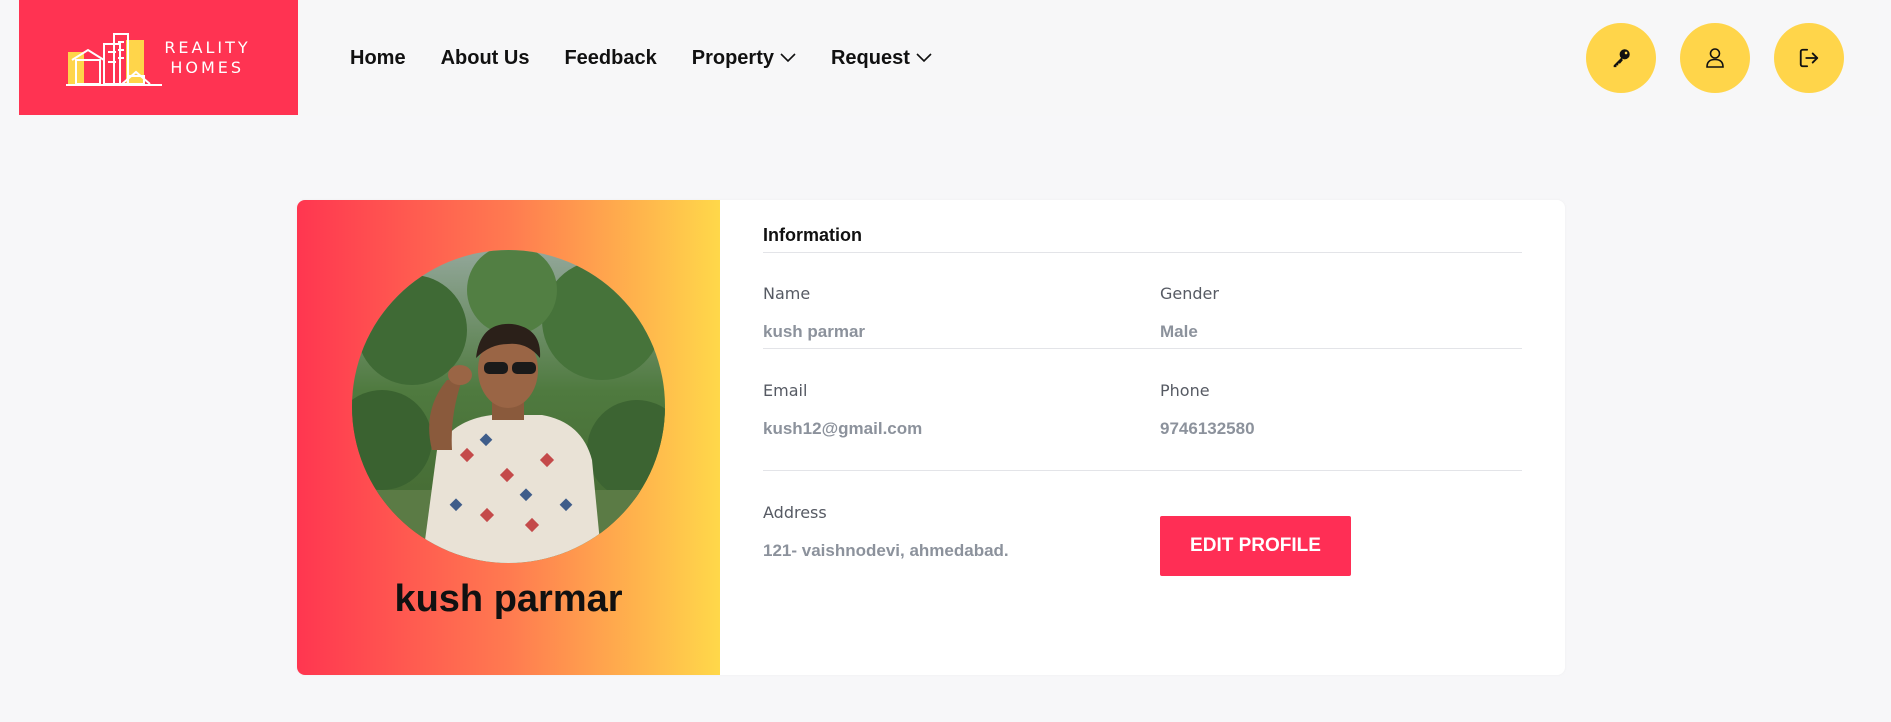 The image size is (1891, 722). Describe the element at coordinates (1185, 390) in the screenshot. I see `phone-label: Phone` at that location.